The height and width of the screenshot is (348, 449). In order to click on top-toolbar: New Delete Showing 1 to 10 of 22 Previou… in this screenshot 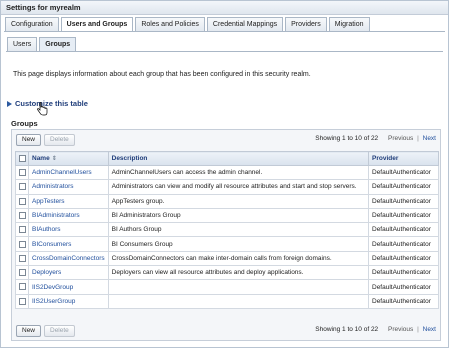, I will do `click(226, 140)`.